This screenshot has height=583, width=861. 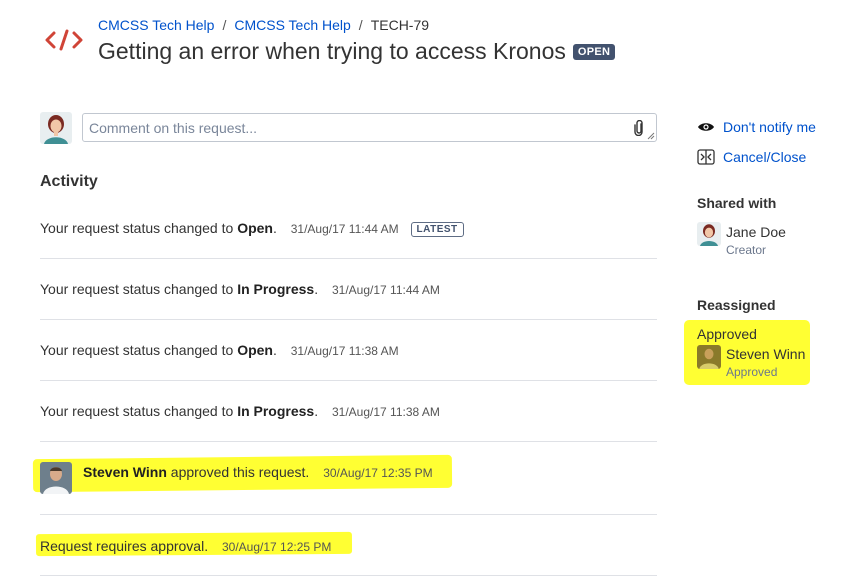 I want to click on cancel-close-link: Cancel/Close, so click(x=751, y=157).